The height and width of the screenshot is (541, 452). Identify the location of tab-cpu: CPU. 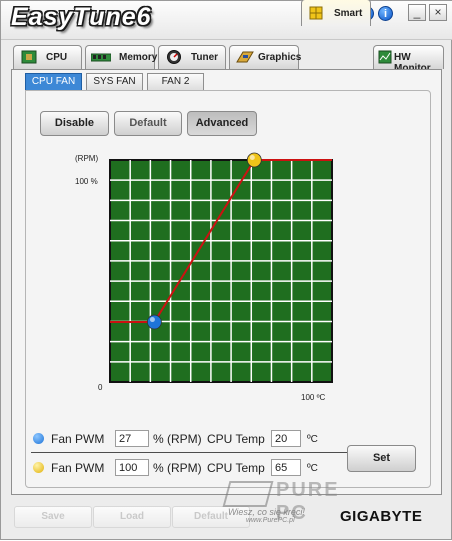
(47, 57).